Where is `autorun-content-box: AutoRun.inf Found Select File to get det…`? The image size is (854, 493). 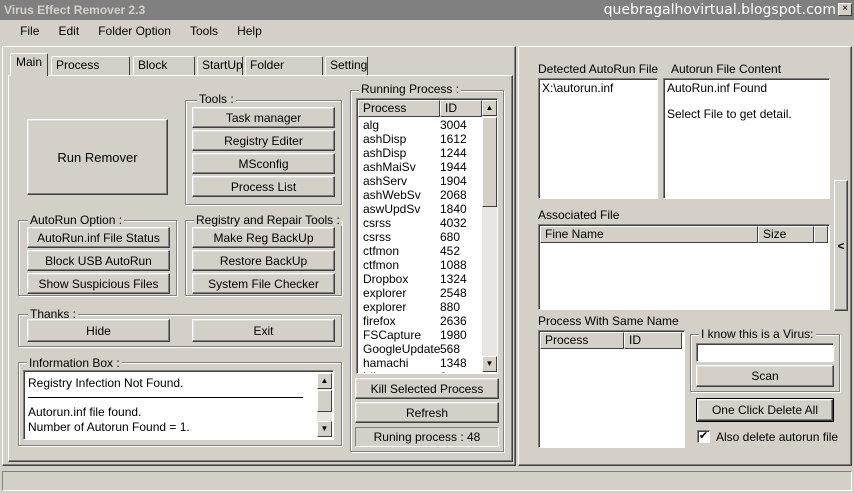 autorun-content-box: AutoRun.inf Found Select File to get det… is located at coordinates (746, 138).